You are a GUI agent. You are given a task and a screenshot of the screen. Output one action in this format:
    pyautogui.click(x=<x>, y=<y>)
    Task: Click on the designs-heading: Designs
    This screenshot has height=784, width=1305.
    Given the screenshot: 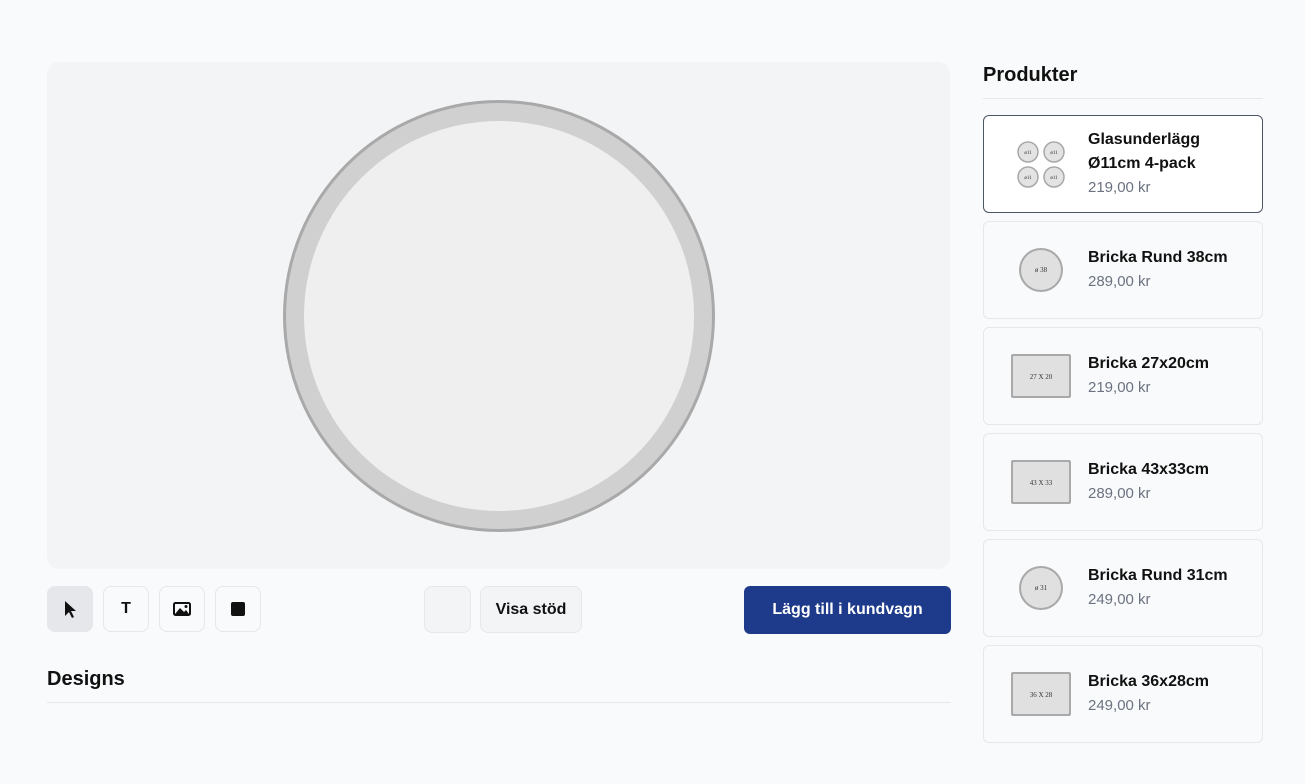 What is the action you would take?
    pyautogui.click(x=86, y=679)
    